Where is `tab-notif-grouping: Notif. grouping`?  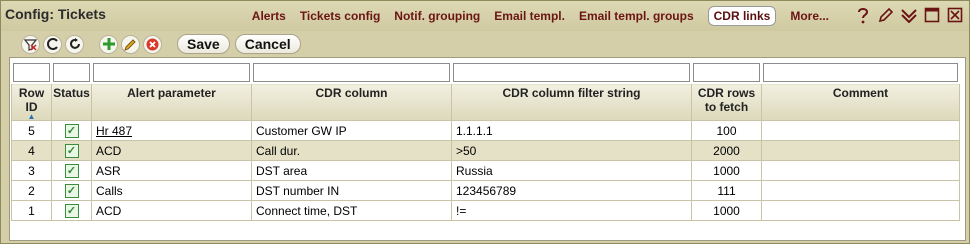
tab-notif-grouping: Notif. grouping is located at coordinates (437, 16).